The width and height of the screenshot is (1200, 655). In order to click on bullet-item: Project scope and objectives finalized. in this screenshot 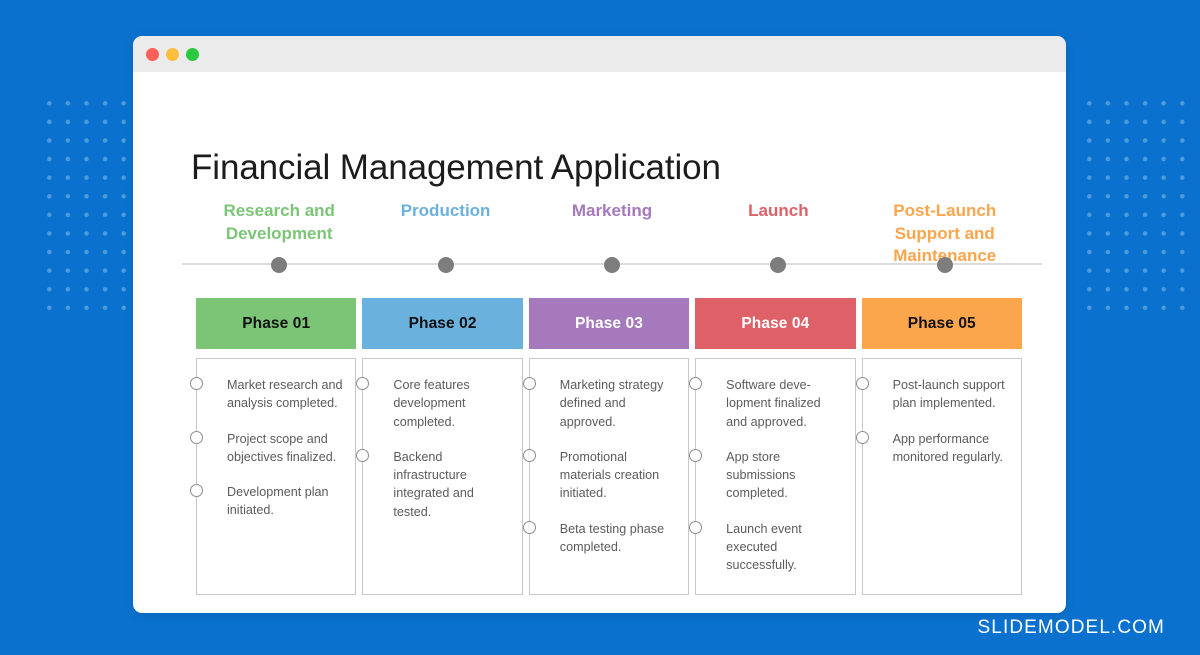, I will do `click(267, 448)`.